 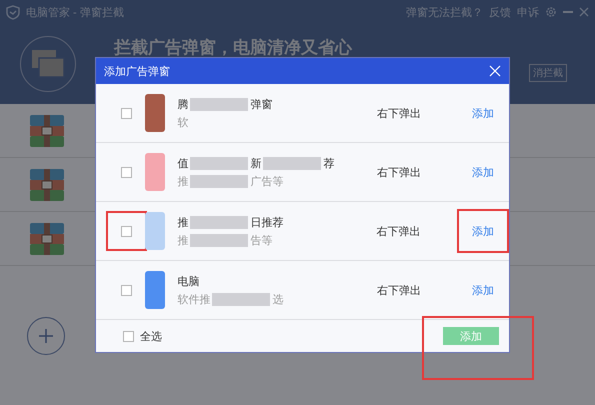 I want to click on app-name: 腾, so click(x=182, y=105).